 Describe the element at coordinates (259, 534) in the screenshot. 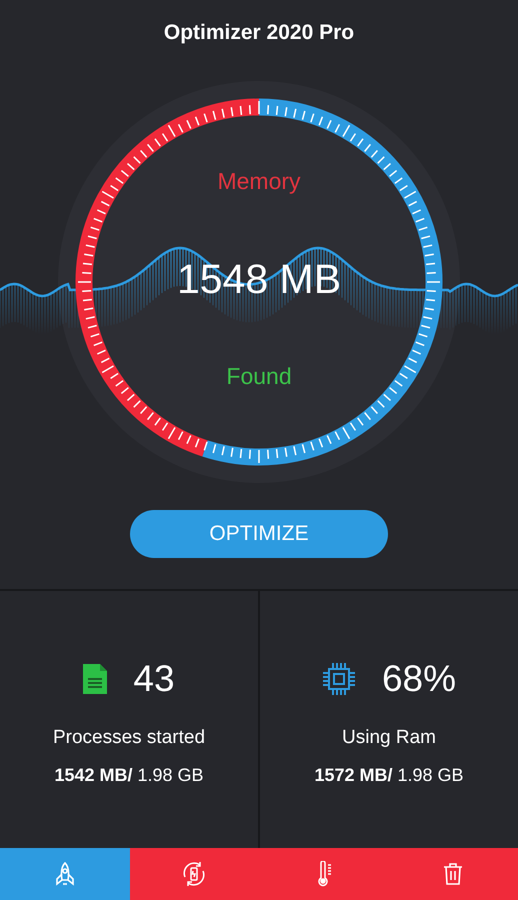

I see `optimize-button: OPTIMIZE` at that location.